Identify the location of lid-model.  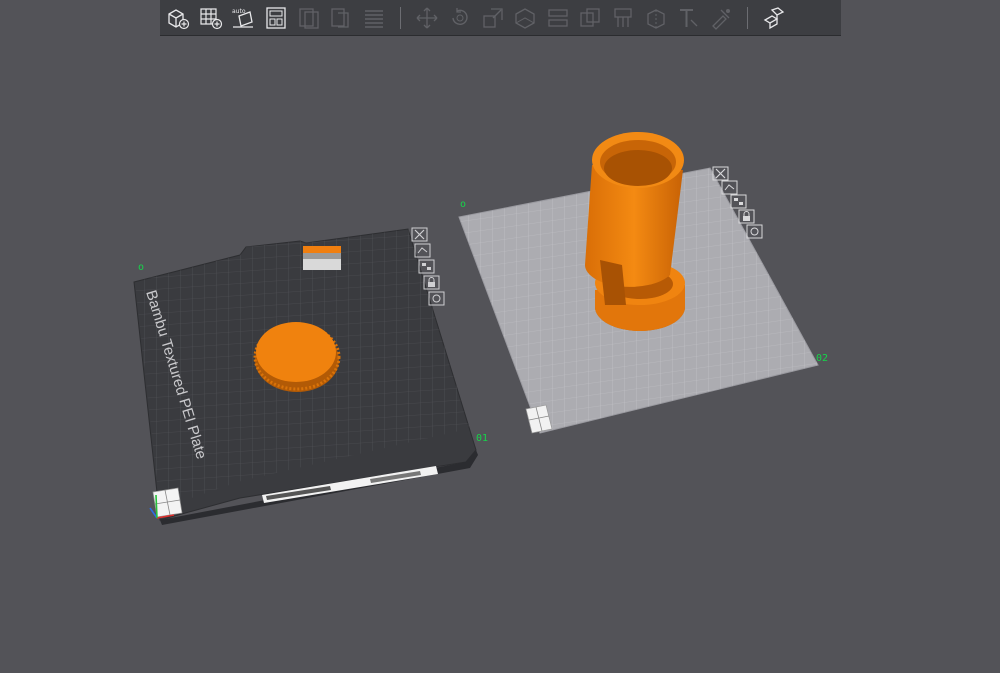
(297, 357).